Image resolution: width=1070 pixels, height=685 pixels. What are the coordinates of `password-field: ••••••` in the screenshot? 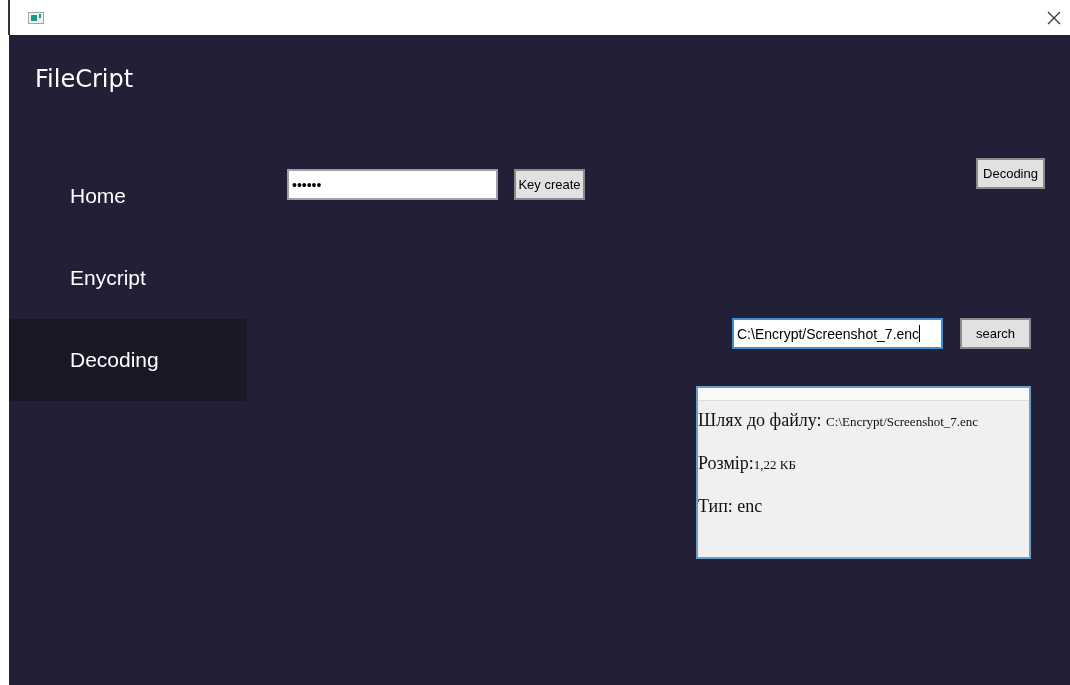 It's located at (392, 184).